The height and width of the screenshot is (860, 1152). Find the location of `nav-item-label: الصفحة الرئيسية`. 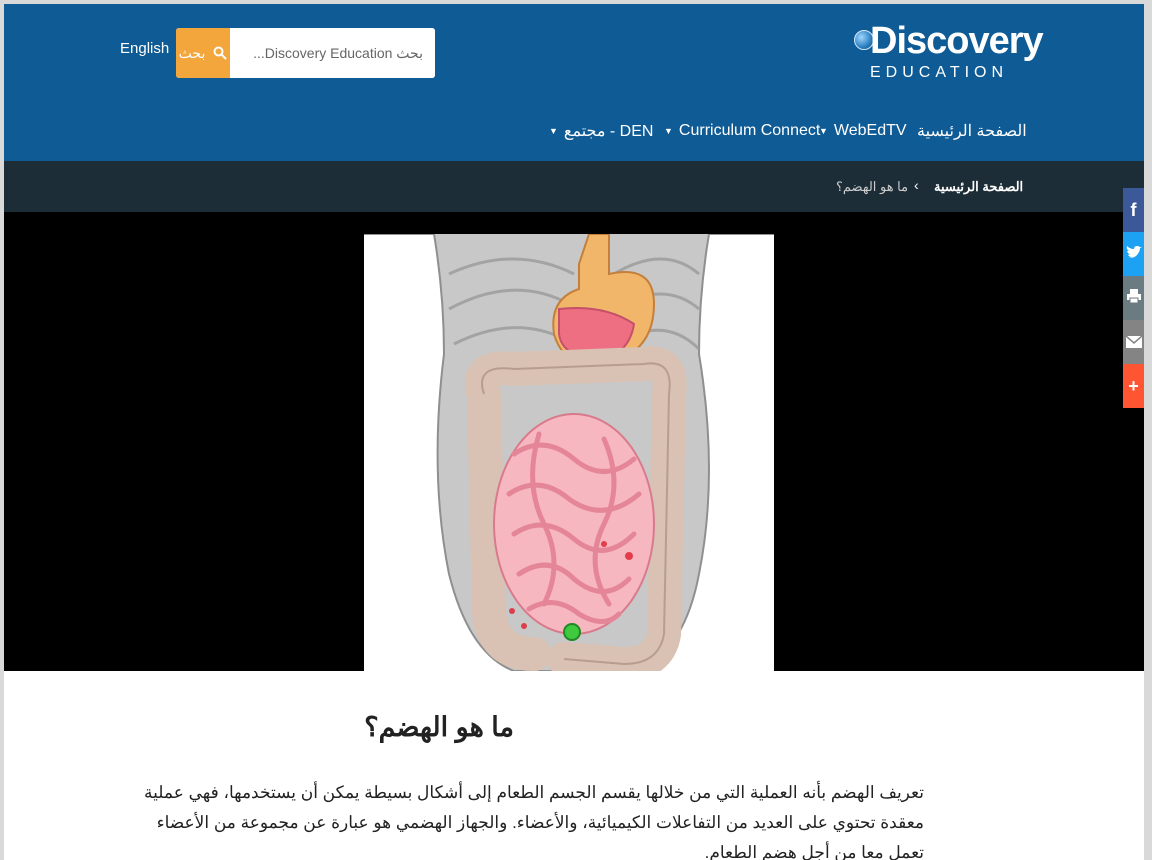

nav-item-label: الصفحة الرئيسية is located at coordinates (972, 131).